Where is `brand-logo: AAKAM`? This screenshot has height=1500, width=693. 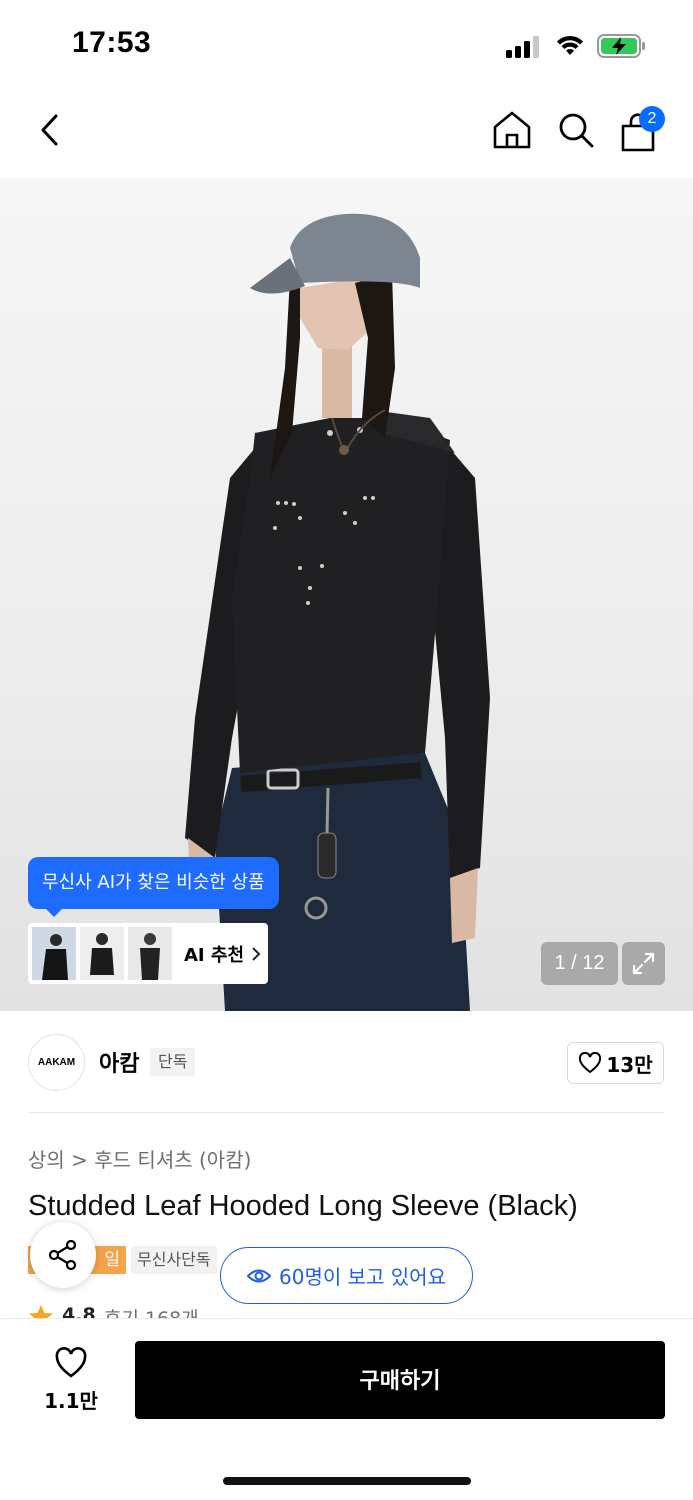
brand-logo: AAKAM is located at coordinates (56, 1062).